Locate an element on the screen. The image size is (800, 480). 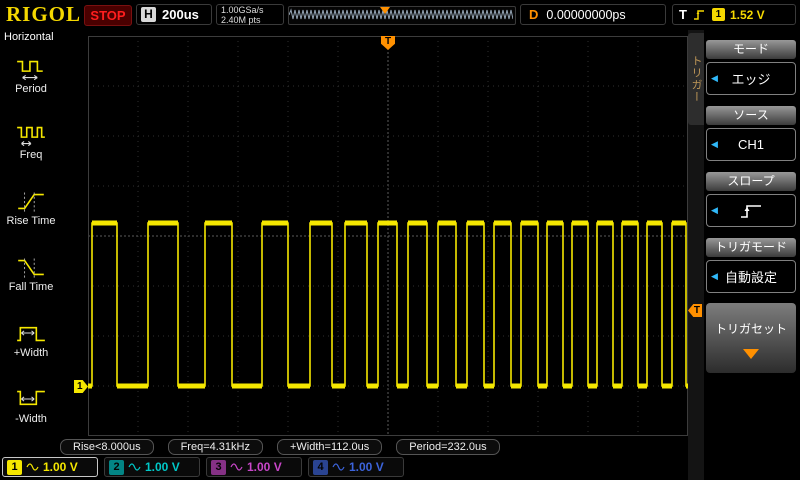
trigger-mode-value: ◀ エッジ is located at coordinates (751, 78).